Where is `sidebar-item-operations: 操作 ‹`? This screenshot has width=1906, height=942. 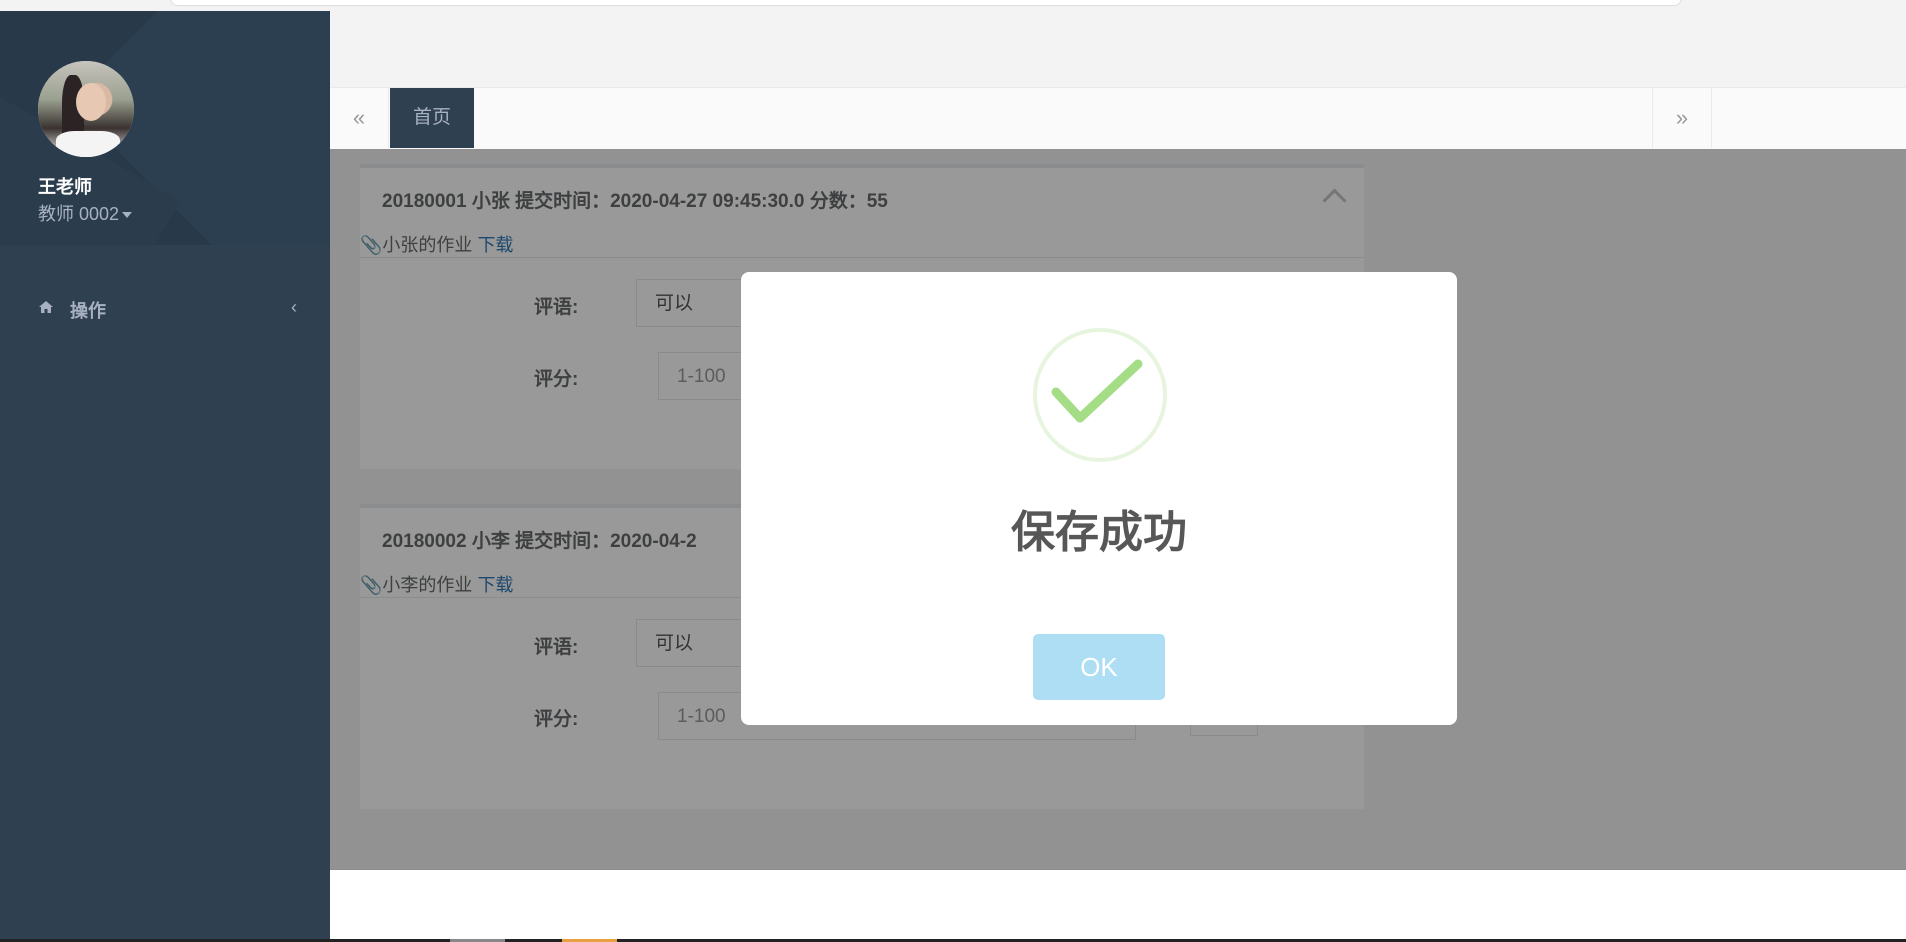
sidebar-item-operations: 操作 ‹ is located at coordinates (165, 308).